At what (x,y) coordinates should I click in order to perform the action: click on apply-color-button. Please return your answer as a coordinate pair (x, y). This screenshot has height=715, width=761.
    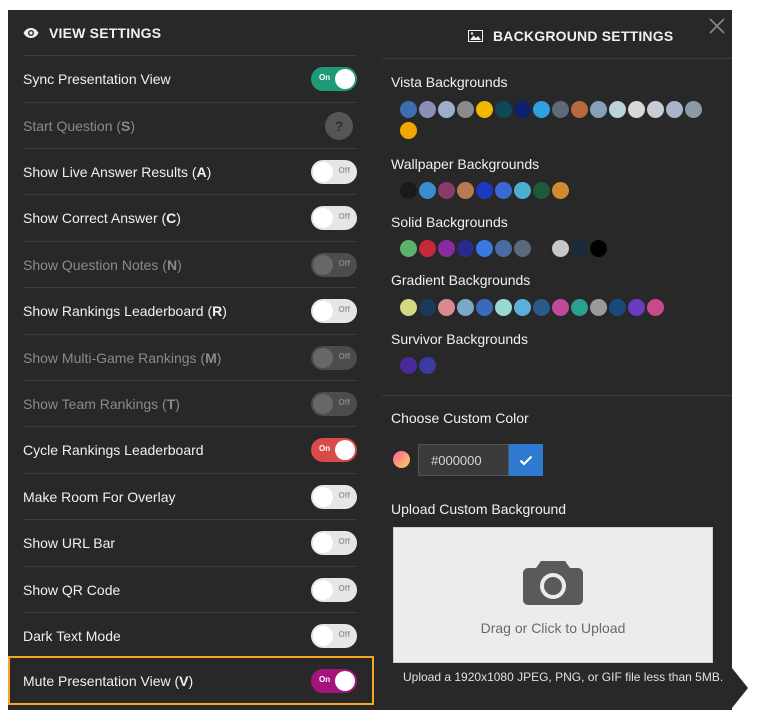
    Looking at the image, I should click on (526, 460).